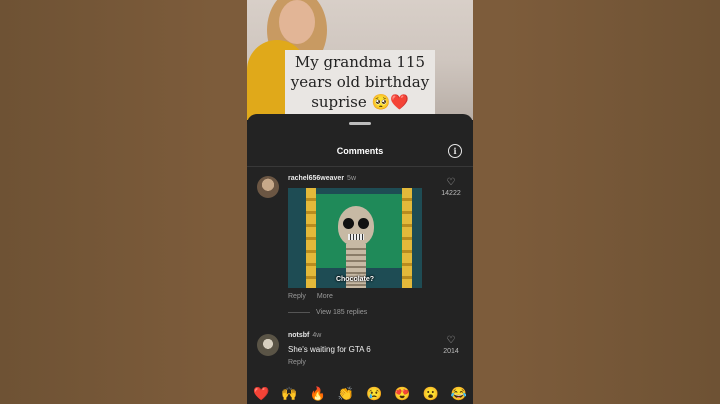 The width and height of the screenshot is (720, 404). I want to click on view-replies-button: View 185 replies, so click(327, 312).